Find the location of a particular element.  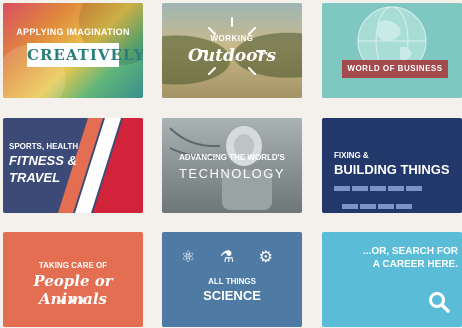

tile-subtitle: Outdoors is located at coordinates (232, 56).